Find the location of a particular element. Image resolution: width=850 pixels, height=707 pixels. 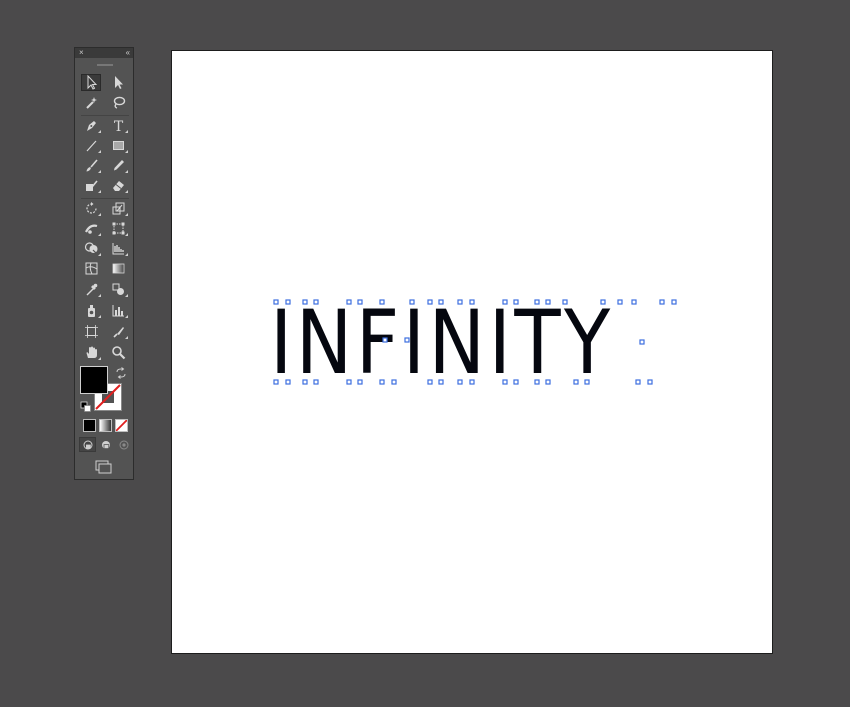

pen-nib-icon is located at coordinates (91, 126).